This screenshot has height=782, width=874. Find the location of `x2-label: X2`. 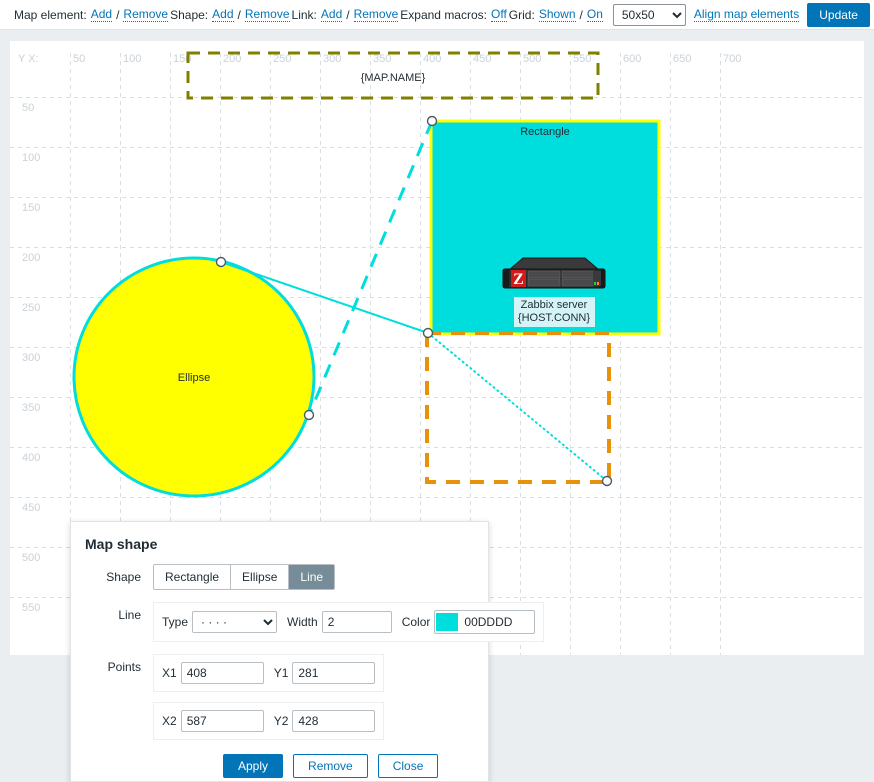

x2-label: X2 is located at coordinates (169, 721).